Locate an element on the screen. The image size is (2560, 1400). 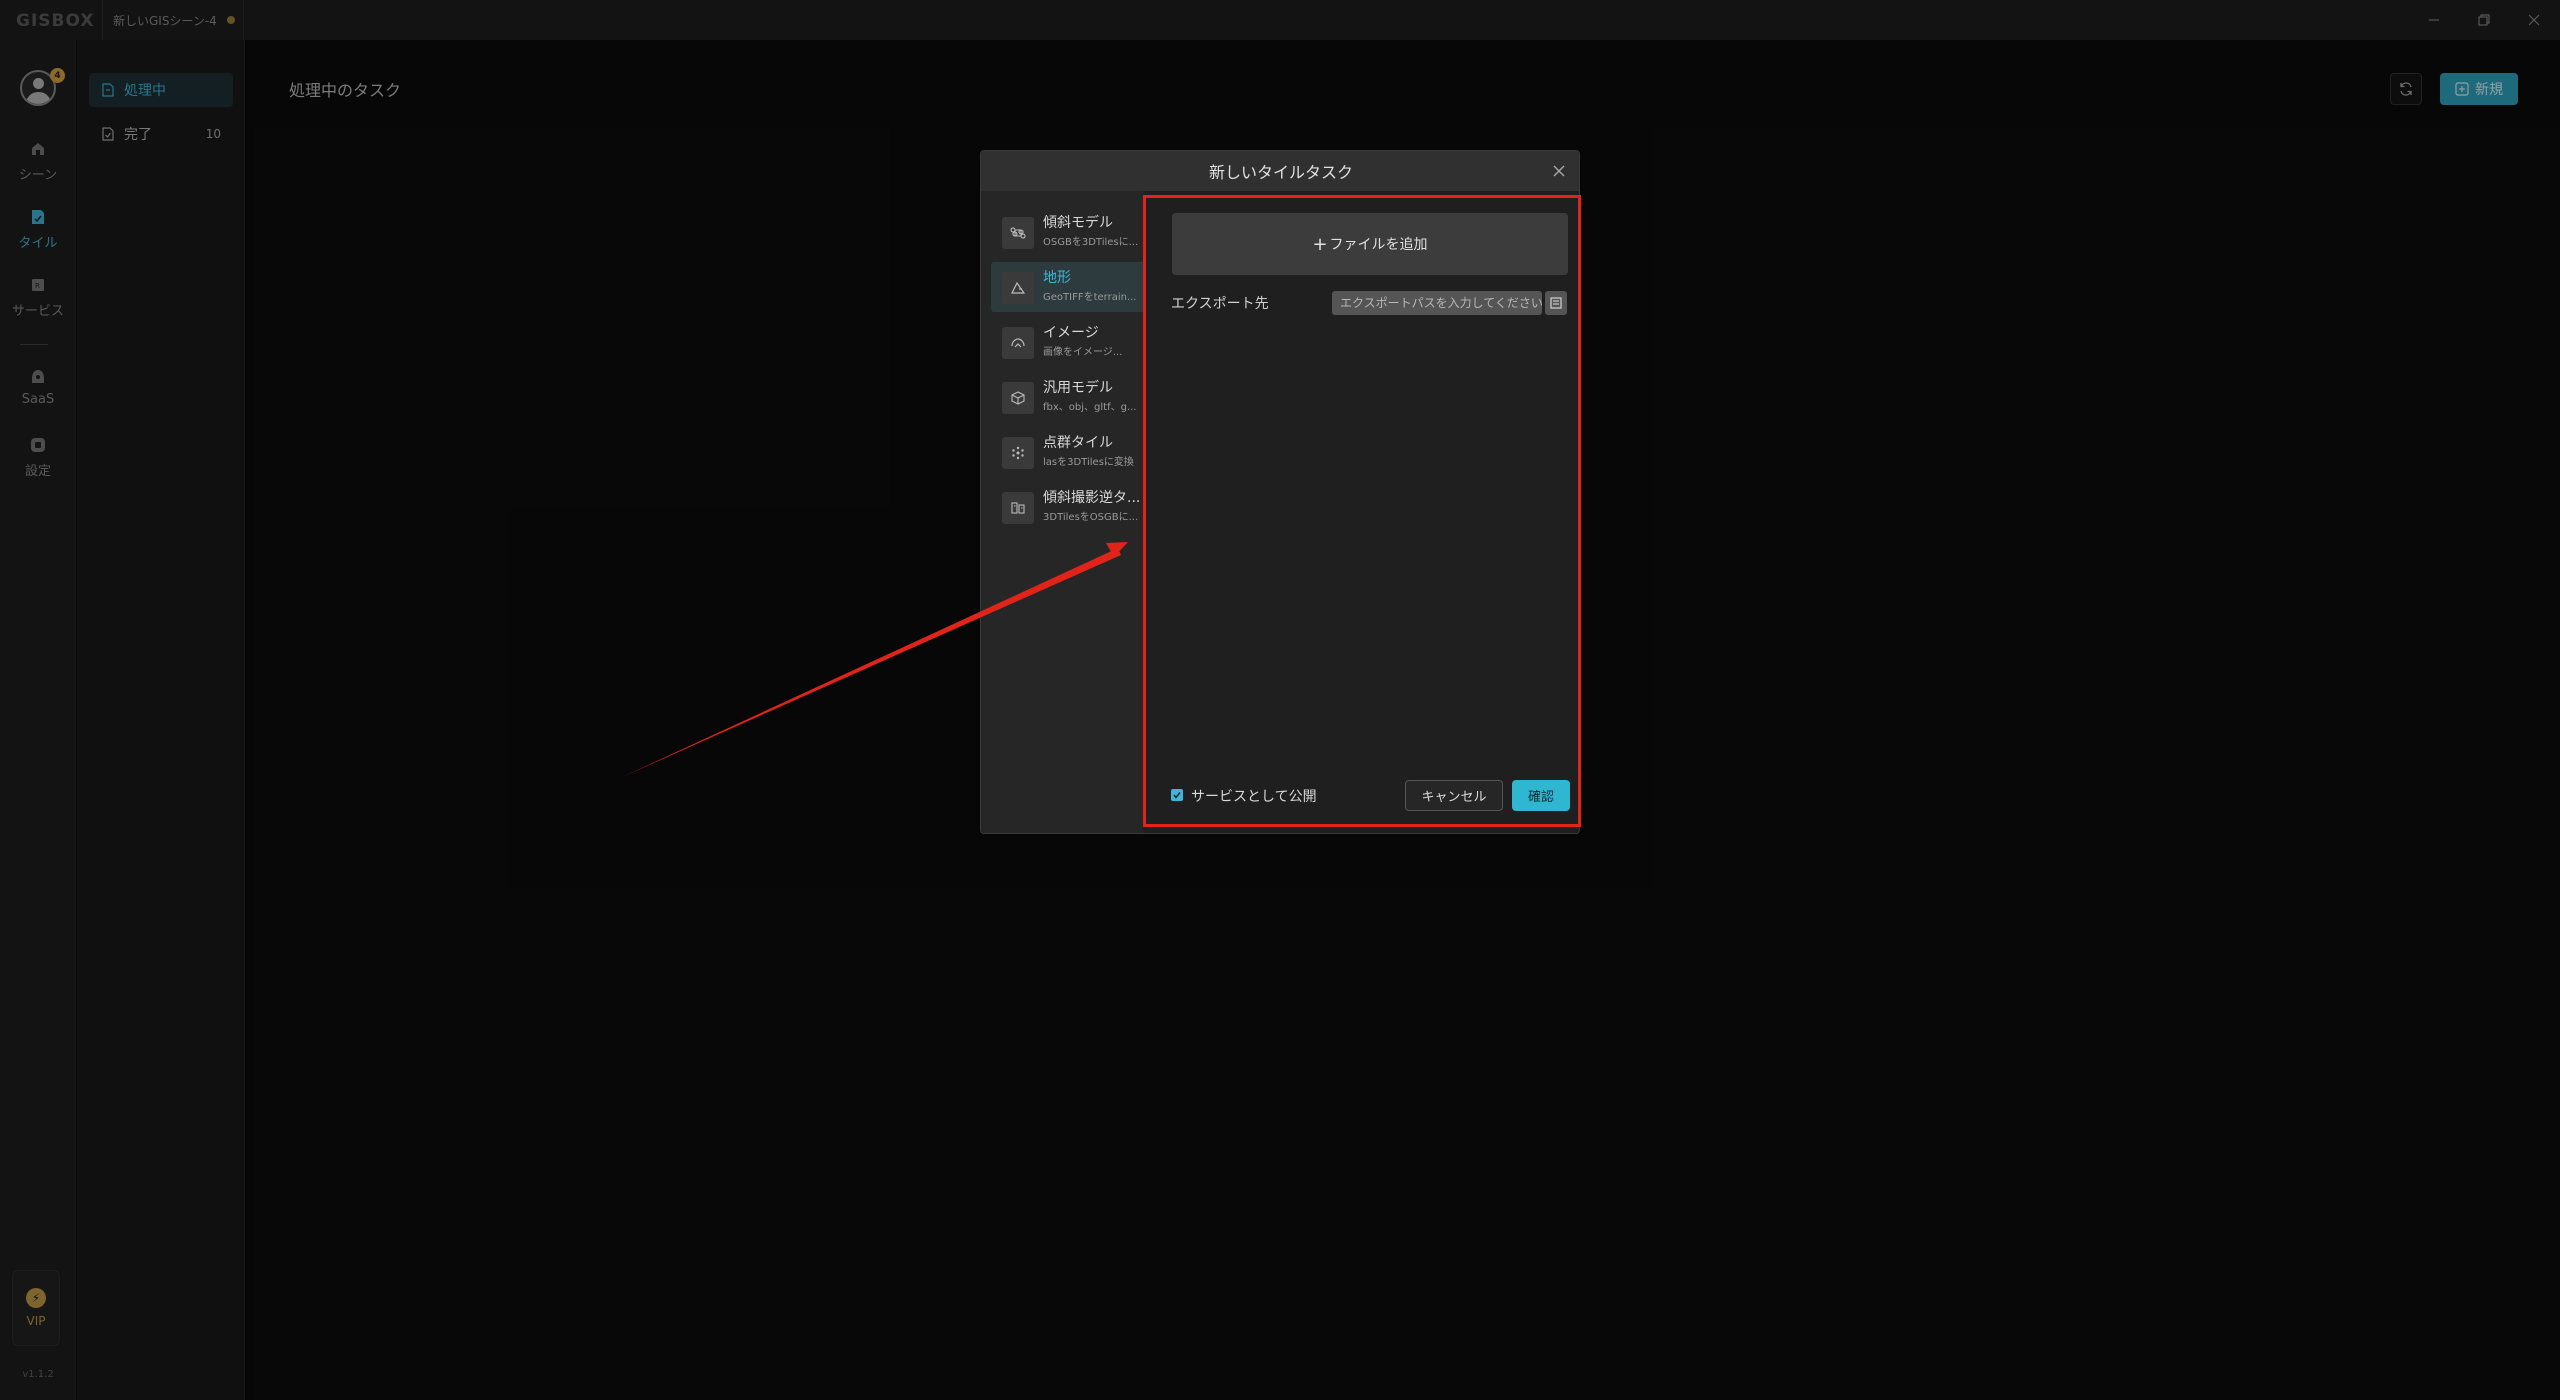
task-config-panel is located at coordinates (1361, 512).